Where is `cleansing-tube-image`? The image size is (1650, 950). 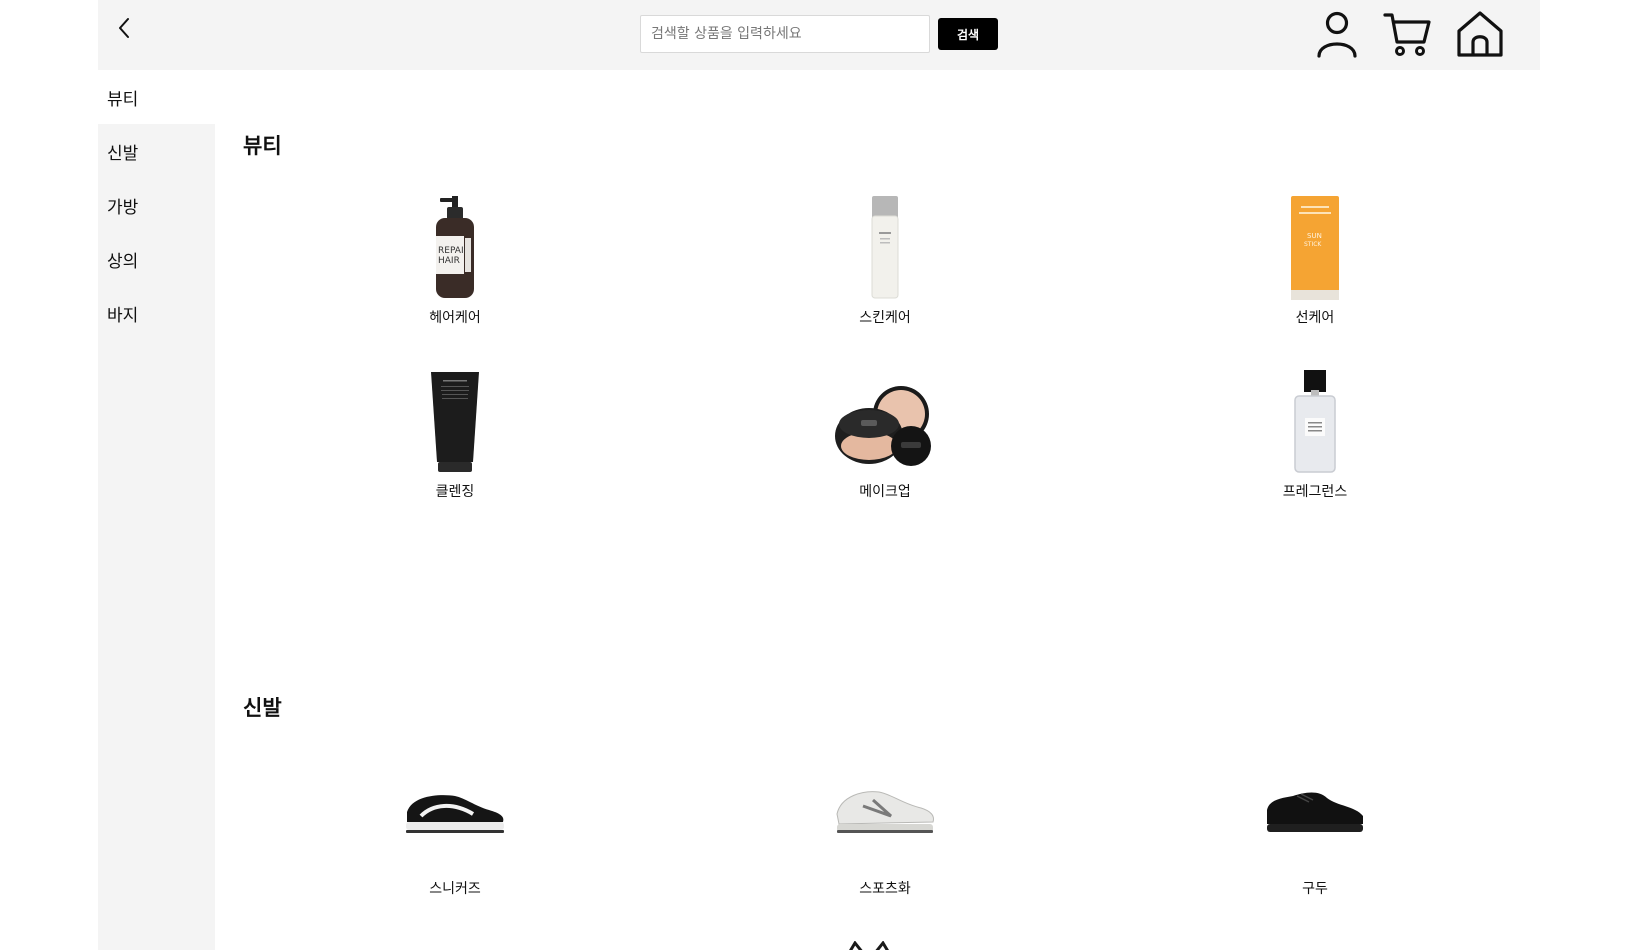
cleansing-tube-image is located at coordinates (455, 418).